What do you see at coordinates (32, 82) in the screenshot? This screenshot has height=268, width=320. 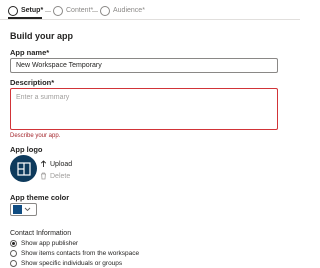 I see `description-label: Description*` at bounding box center [32, 82].